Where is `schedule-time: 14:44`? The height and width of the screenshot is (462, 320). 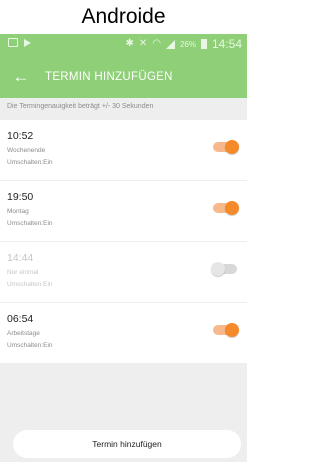
schedule-time: 14:44 is located at coordinates (20, 258).